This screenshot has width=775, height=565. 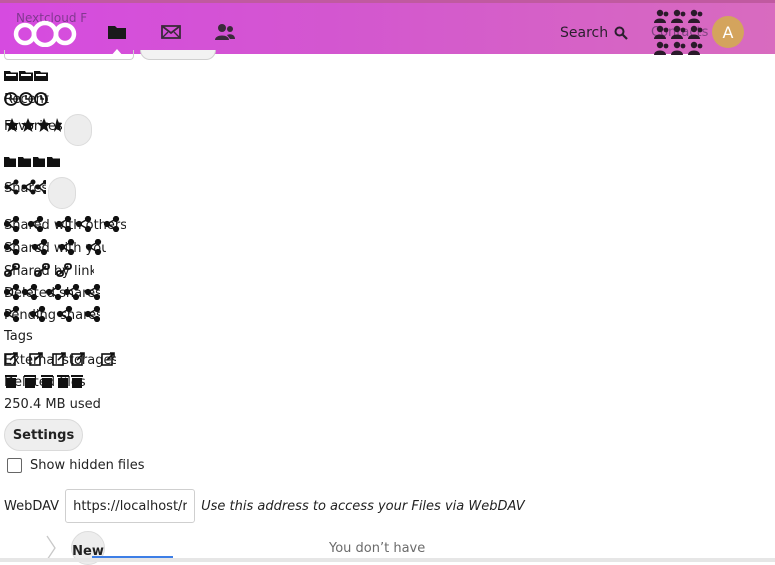 What do you see at coordinates (43, 435) in the screenshot?
I see `settings-button: Settings` at bounding box center [43, 435].